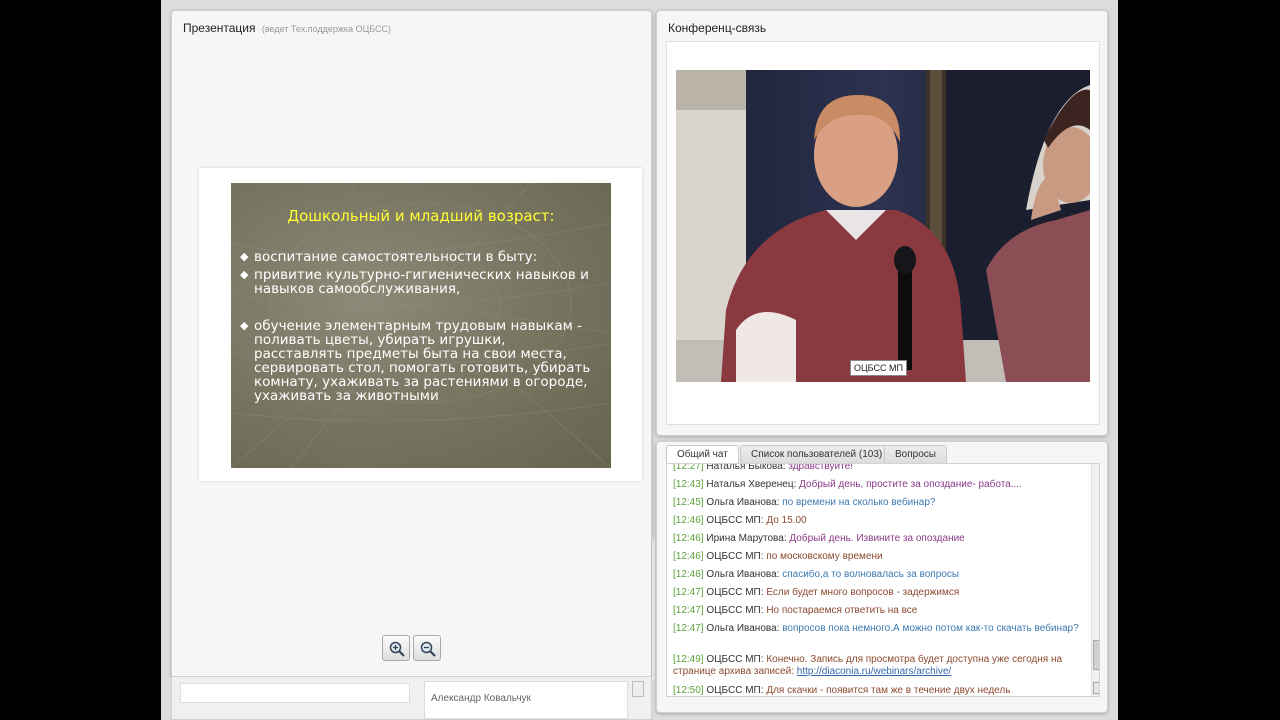  What do you see at coordinates (915, 454) in the screenshot?
I see `tab-questions: Вопросы` at bounding box center [915, 454].